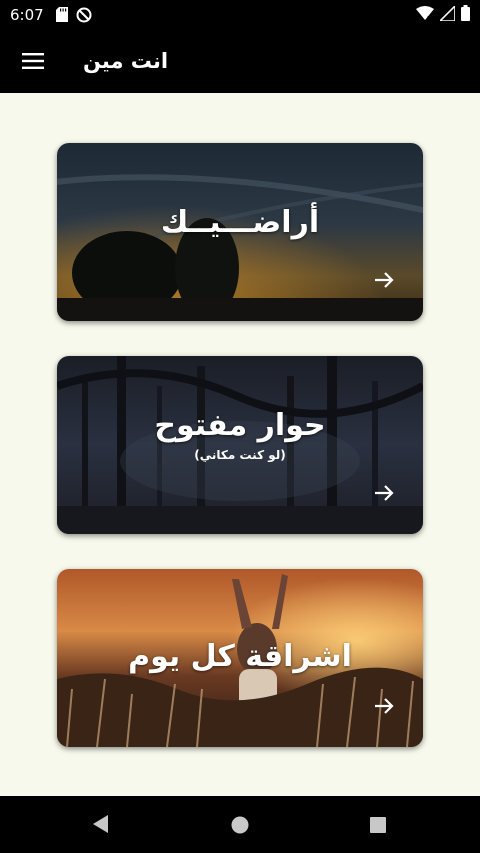 The image size is (480, 853). What do you see at coordinates (378, 825) in the screenshot?
I see `recents-square-icon` at bounding box center [378, 825].